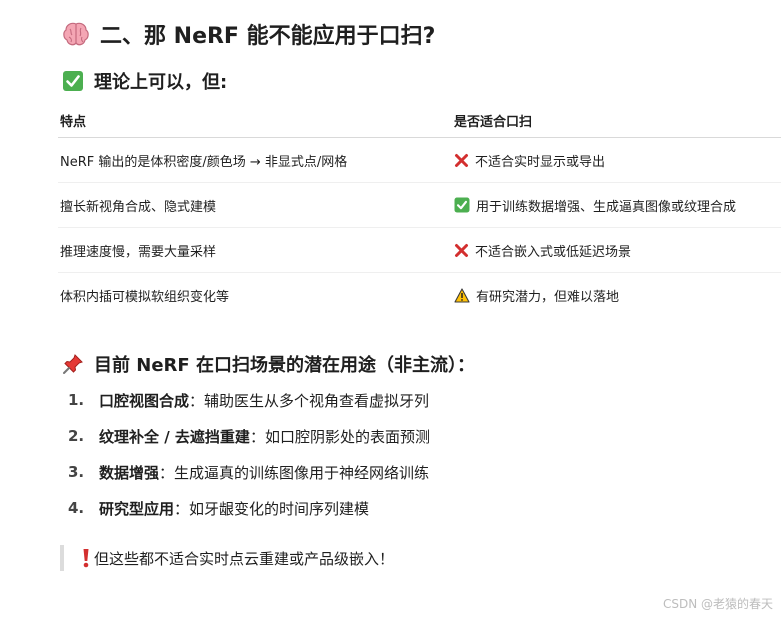  Describe the element at coordinates (717, 604) in the screenshot. I see `watermark: CSDN @老猿的春天` at that location.